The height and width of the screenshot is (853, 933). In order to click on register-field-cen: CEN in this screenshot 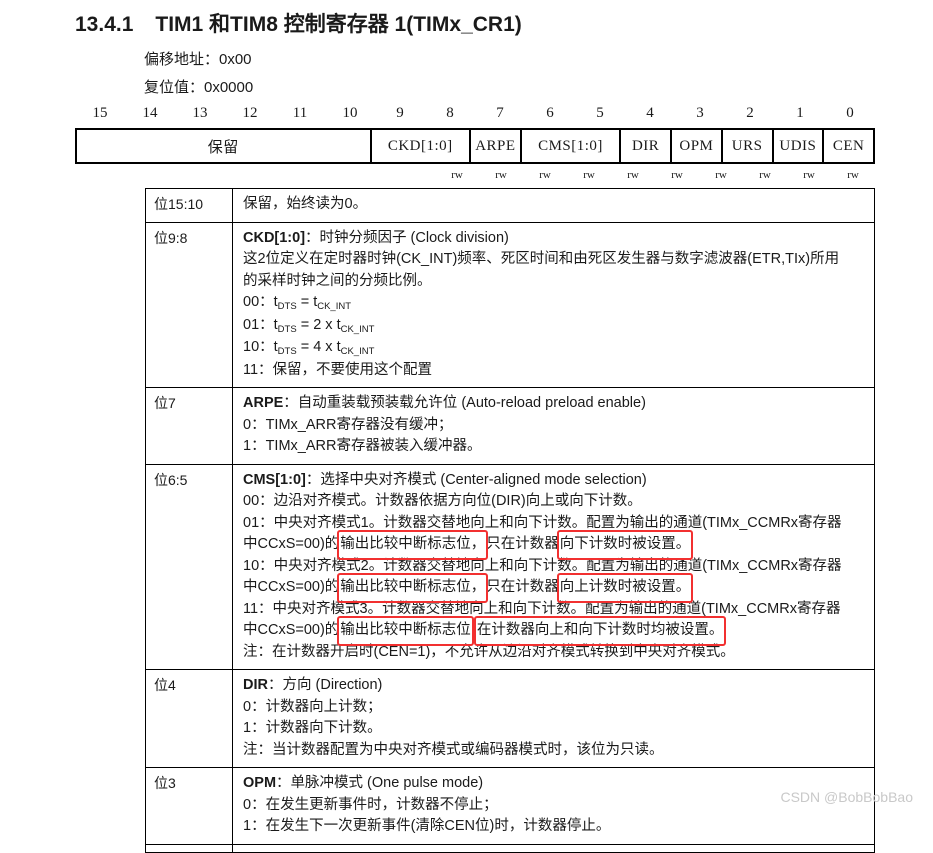, I will do `click(848, 145)`.